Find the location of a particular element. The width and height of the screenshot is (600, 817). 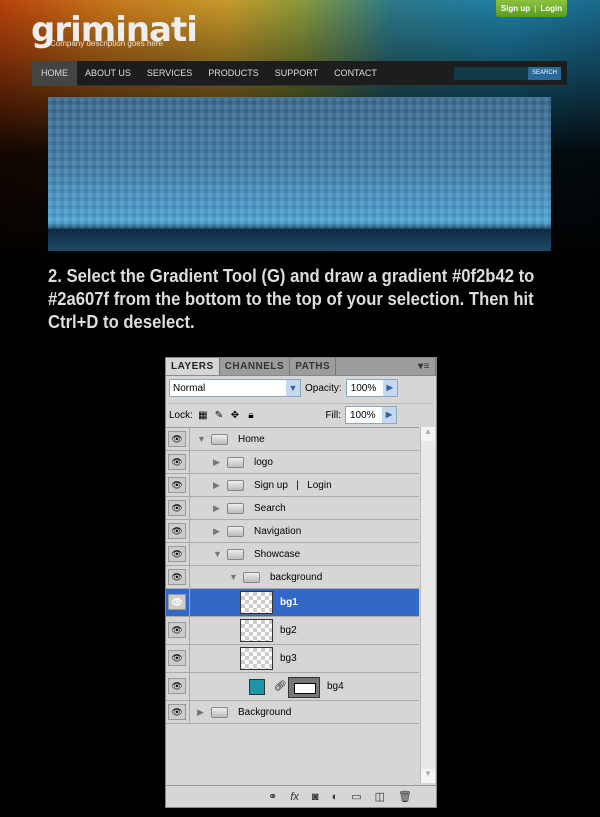

layers-scrollbar: ▲ ▼ is located at coordinates (427, 605).